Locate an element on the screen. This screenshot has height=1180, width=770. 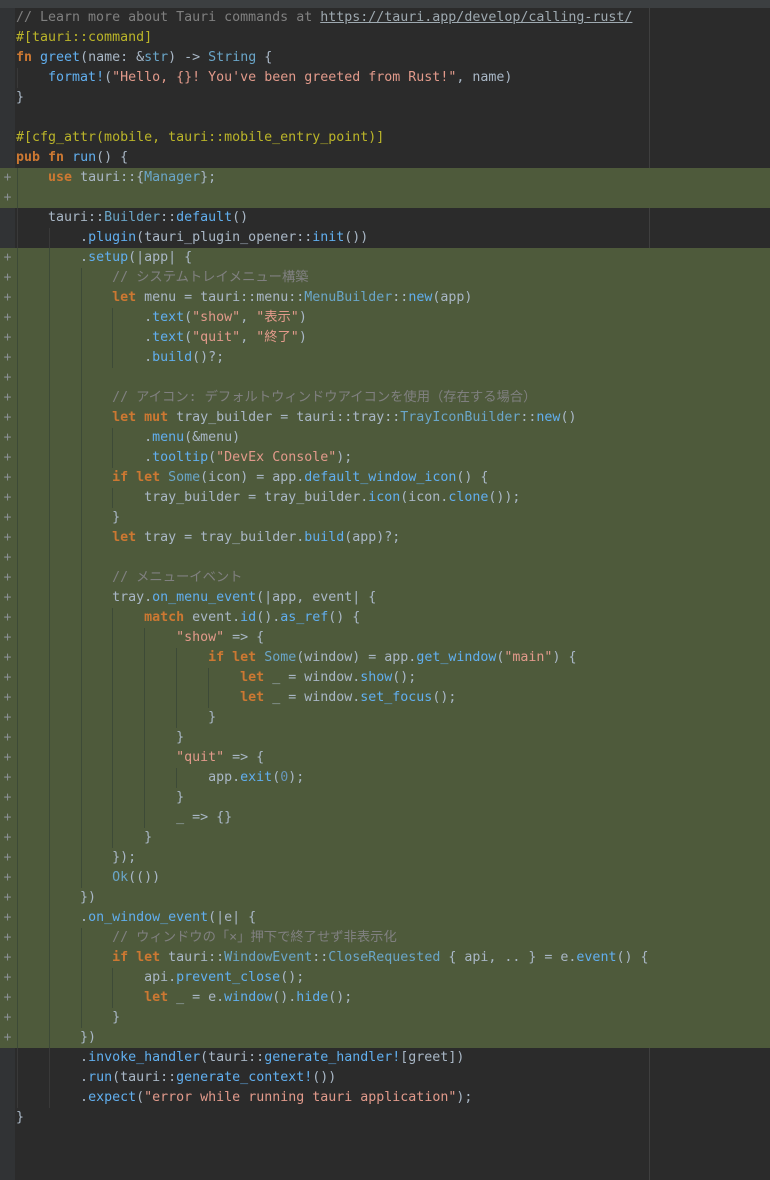
code-line: + let _ = window.set_focus(); is located at coordinates (385, 698).